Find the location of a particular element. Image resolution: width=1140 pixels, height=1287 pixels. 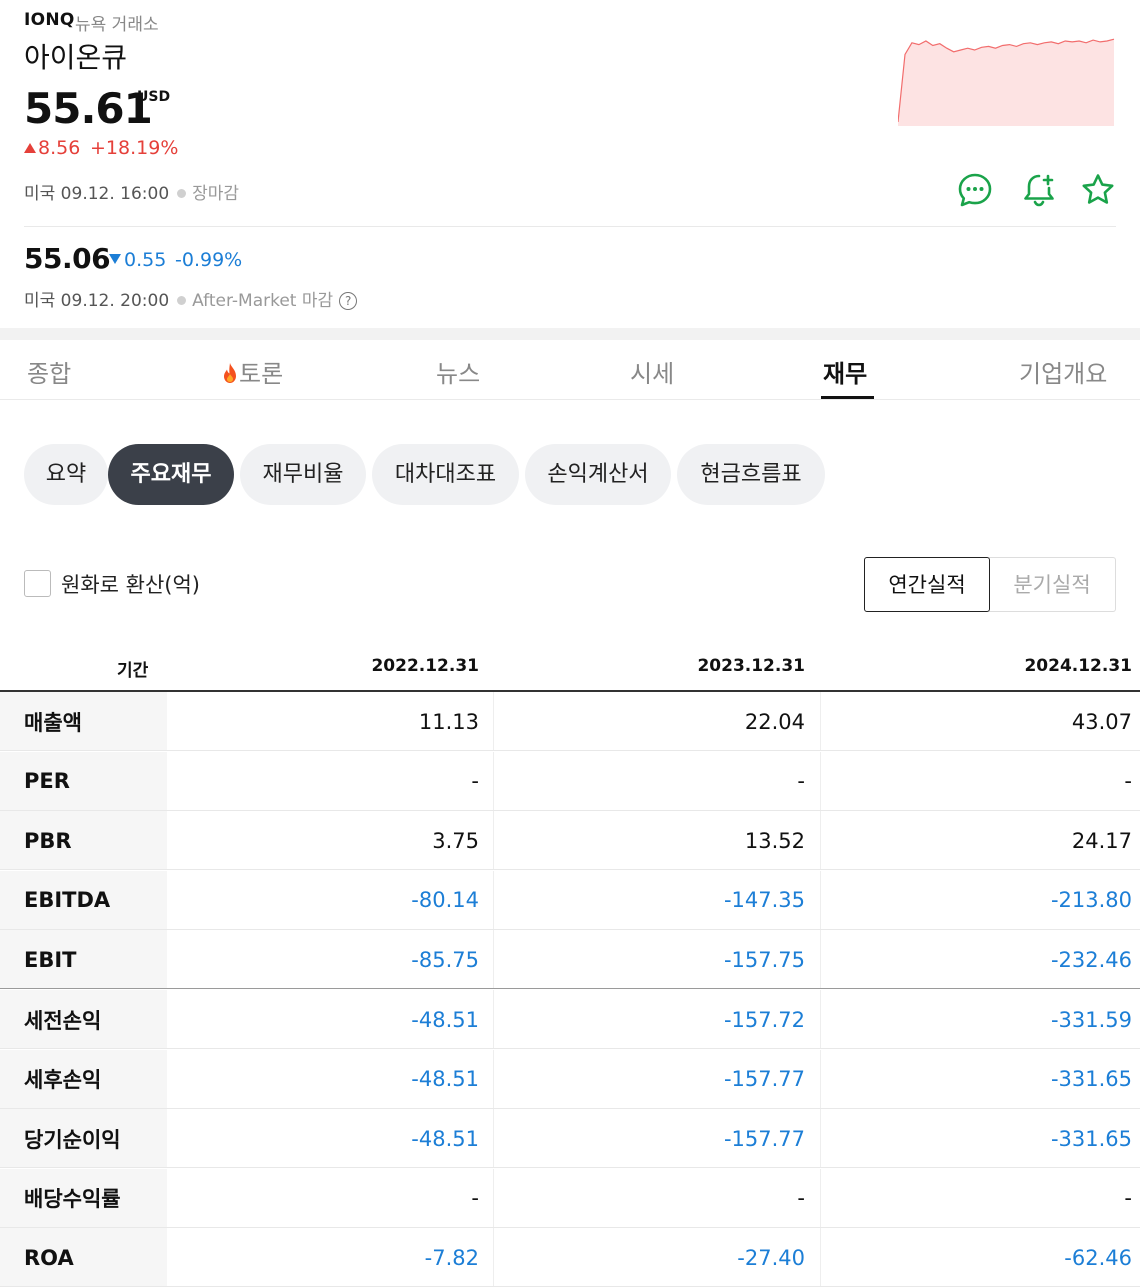

subtab-balance-sheet: 대차대조표 is located at coordinates (445, 474).